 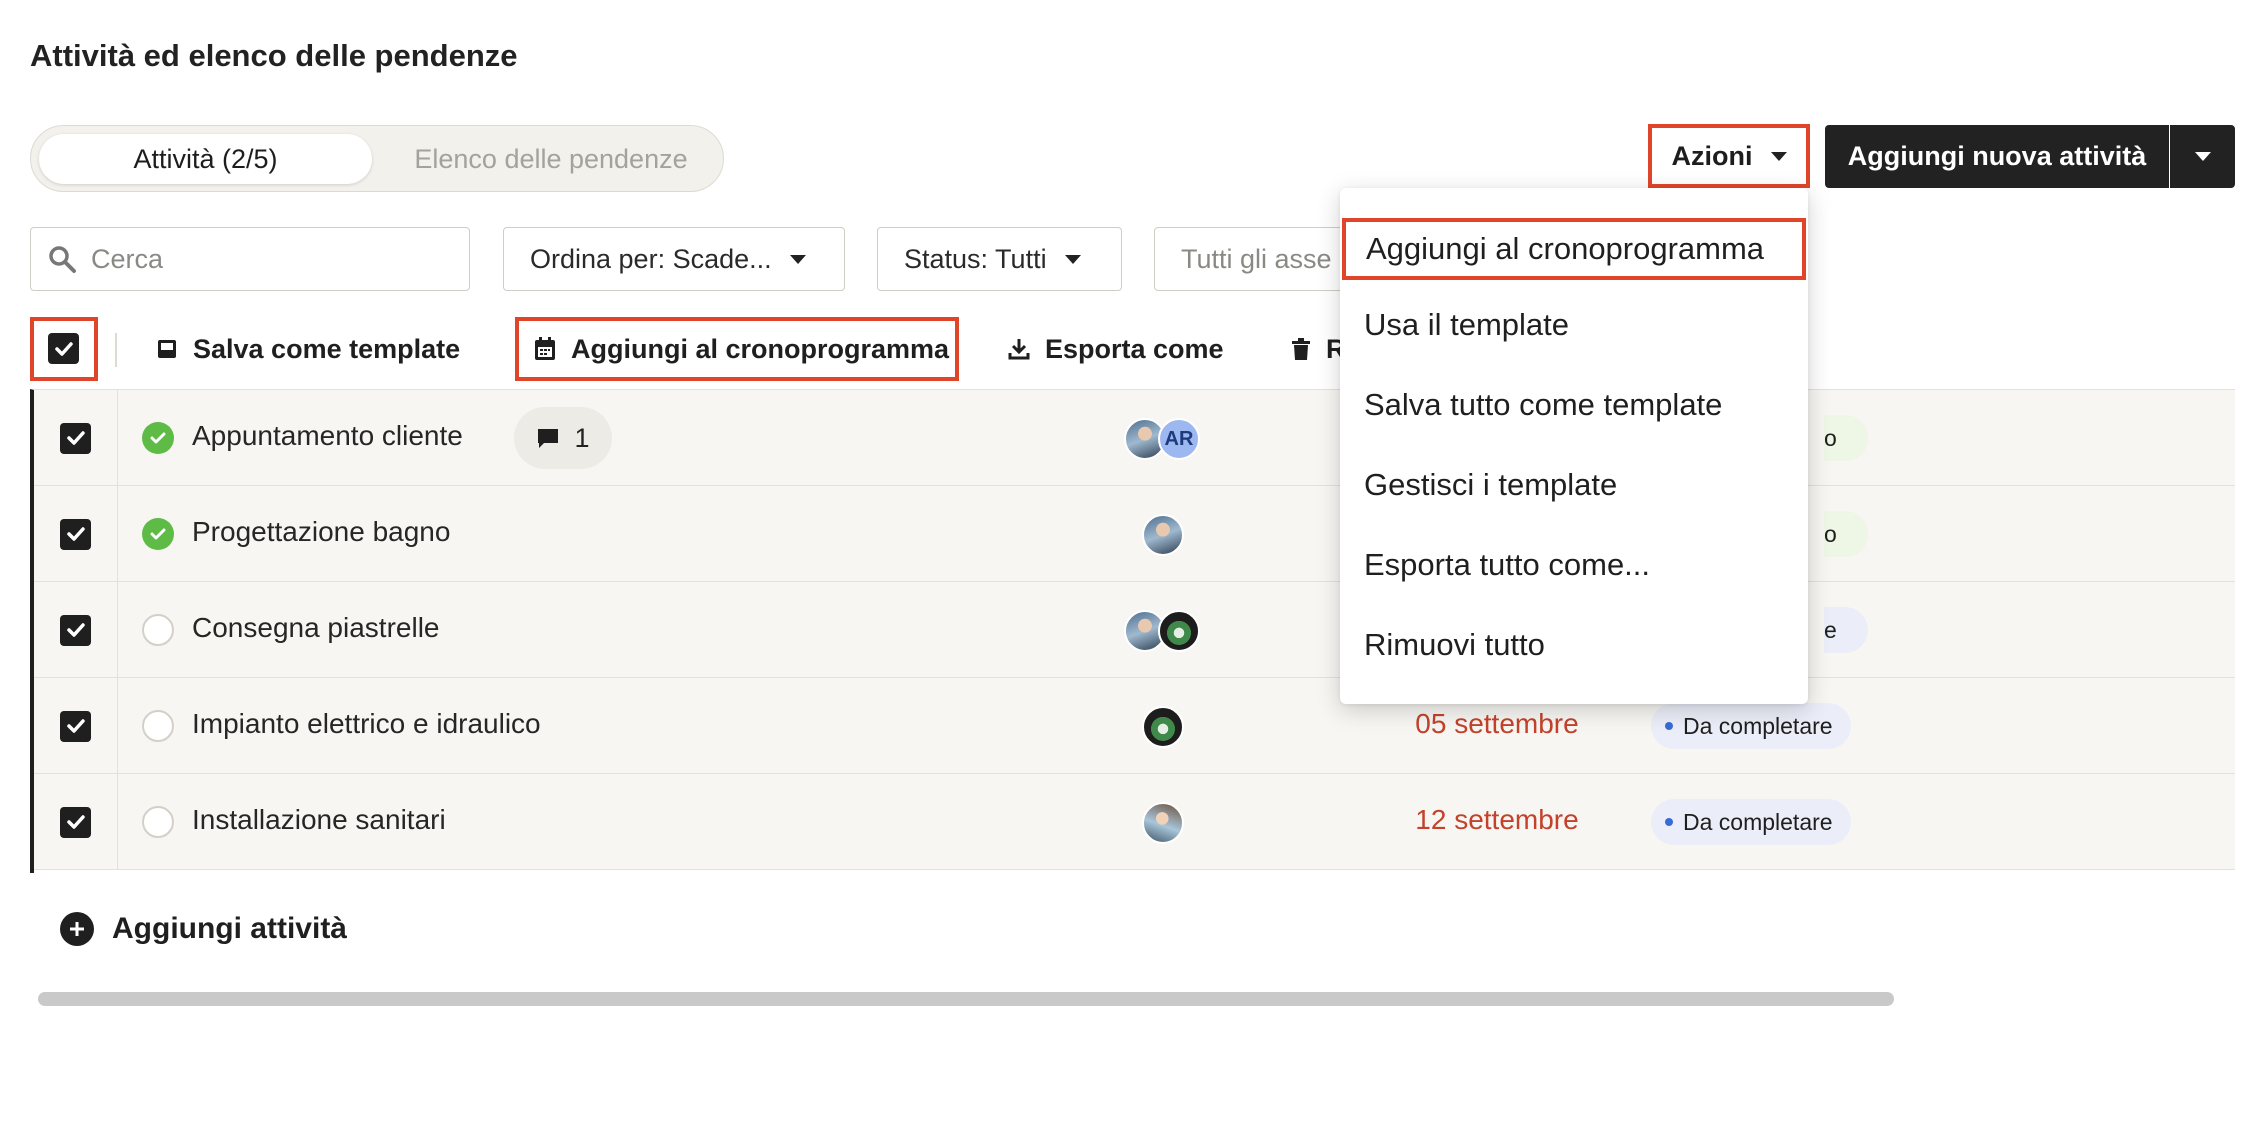 I want to click on tab-elenco-pendenze: Elenco delle pendenze, so click(x=551, y=159).